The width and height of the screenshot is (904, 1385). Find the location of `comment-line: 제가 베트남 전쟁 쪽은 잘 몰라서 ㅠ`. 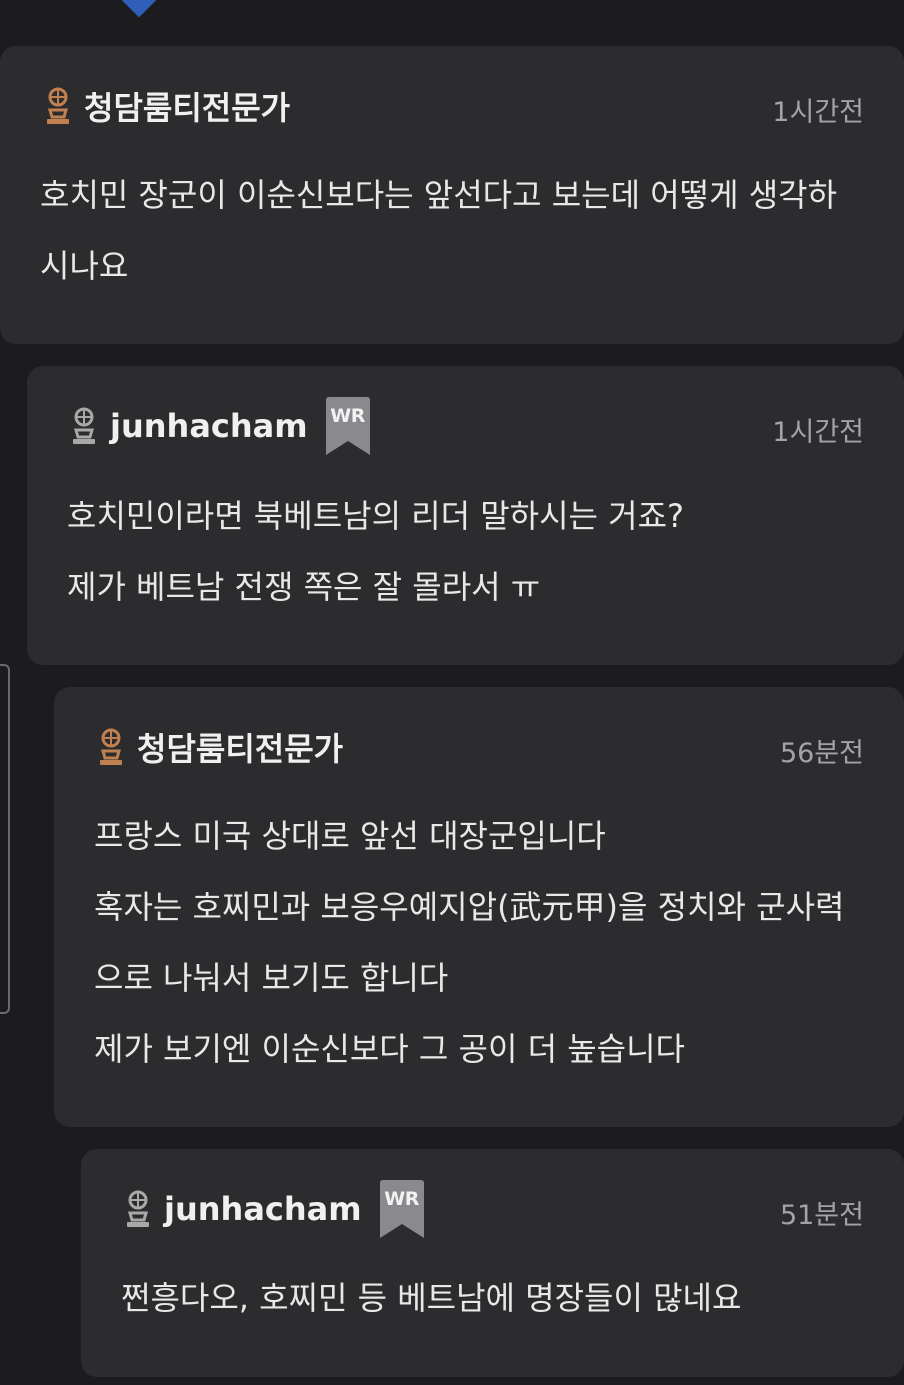

comment-line: 제가 베트남 전쟁 쪽은 잘 몰라서 ㅠ is located at coordinates (304, 587).